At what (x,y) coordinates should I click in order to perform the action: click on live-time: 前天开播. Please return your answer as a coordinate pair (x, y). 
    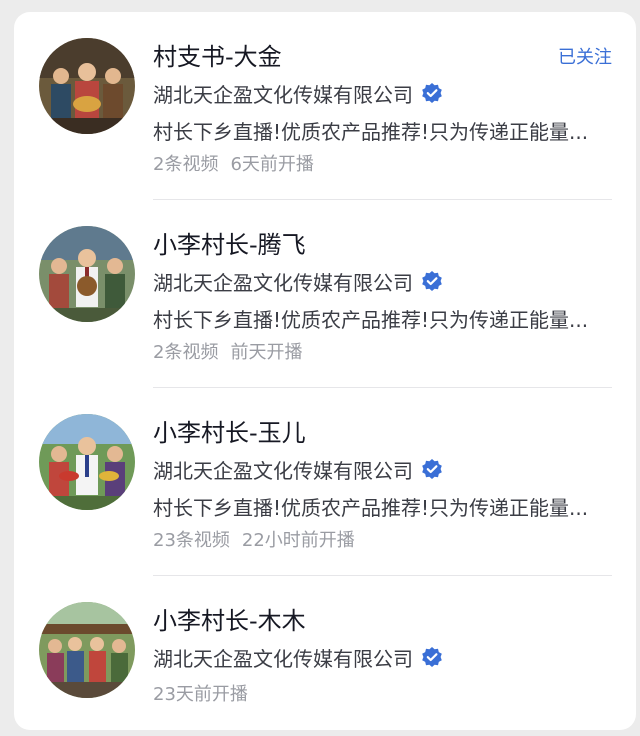
    Looking at the image, I should click on (266, 352).